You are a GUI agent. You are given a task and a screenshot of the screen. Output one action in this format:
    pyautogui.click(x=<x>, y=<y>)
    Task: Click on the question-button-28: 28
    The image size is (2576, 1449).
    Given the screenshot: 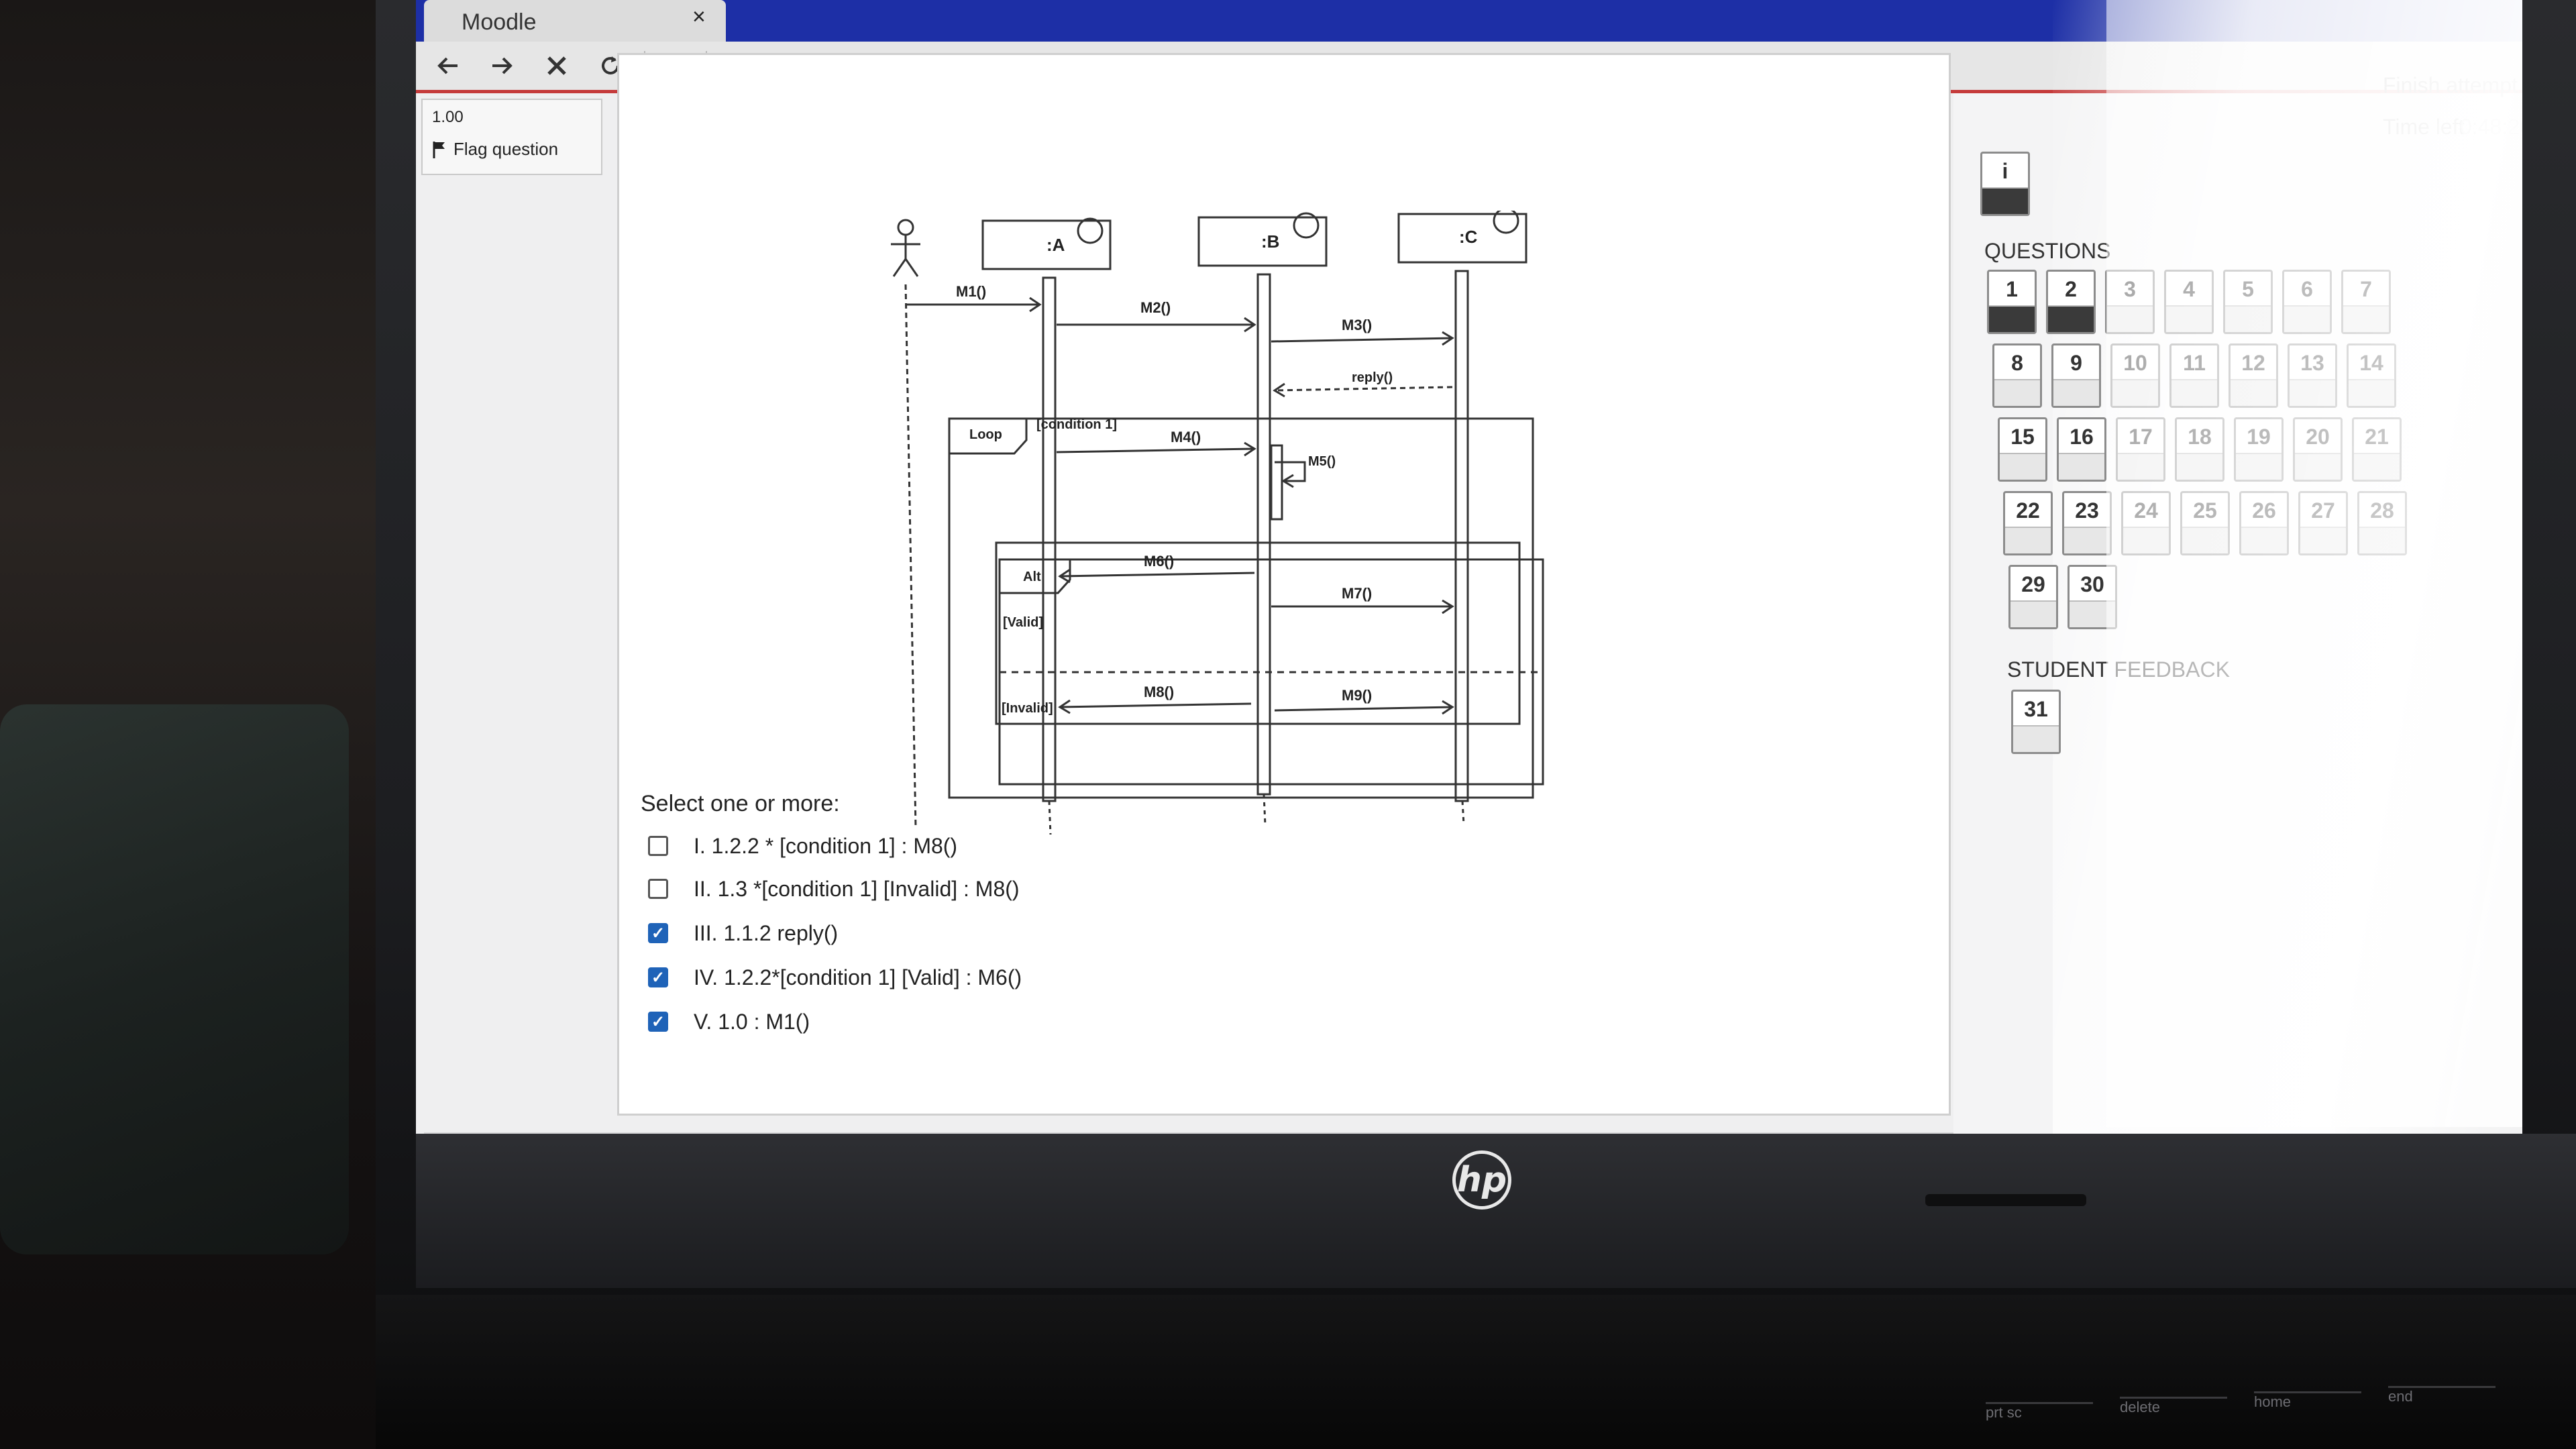 What is the action you would take?
    pyautogui.click(x=2382, y=523)
    